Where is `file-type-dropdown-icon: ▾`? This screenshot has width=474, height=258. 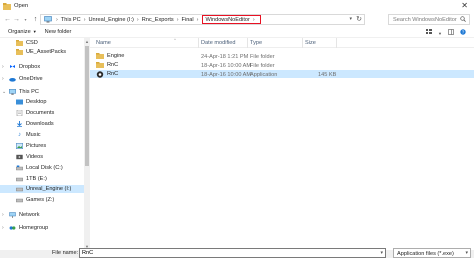 file-type-dropdown-icon: ▾ is located at coordinates (466, 253).